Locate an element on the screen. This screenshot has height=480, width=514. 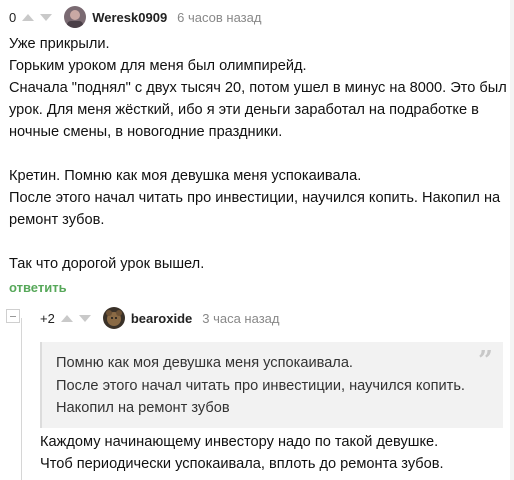
text-line: Горьким уроком для меня был олимпирейд. is located at coordinates (158, 66).